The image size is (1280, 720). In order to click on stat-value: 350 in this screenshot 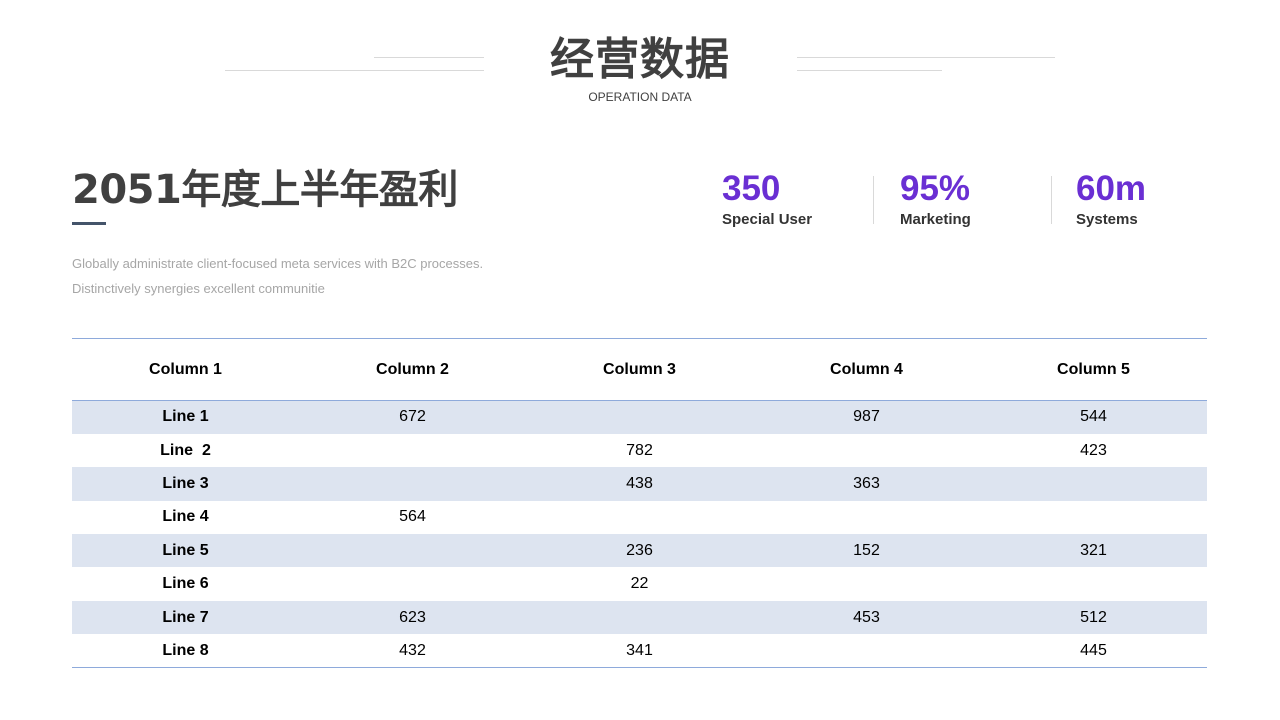, I will do `click(751, 188)`.